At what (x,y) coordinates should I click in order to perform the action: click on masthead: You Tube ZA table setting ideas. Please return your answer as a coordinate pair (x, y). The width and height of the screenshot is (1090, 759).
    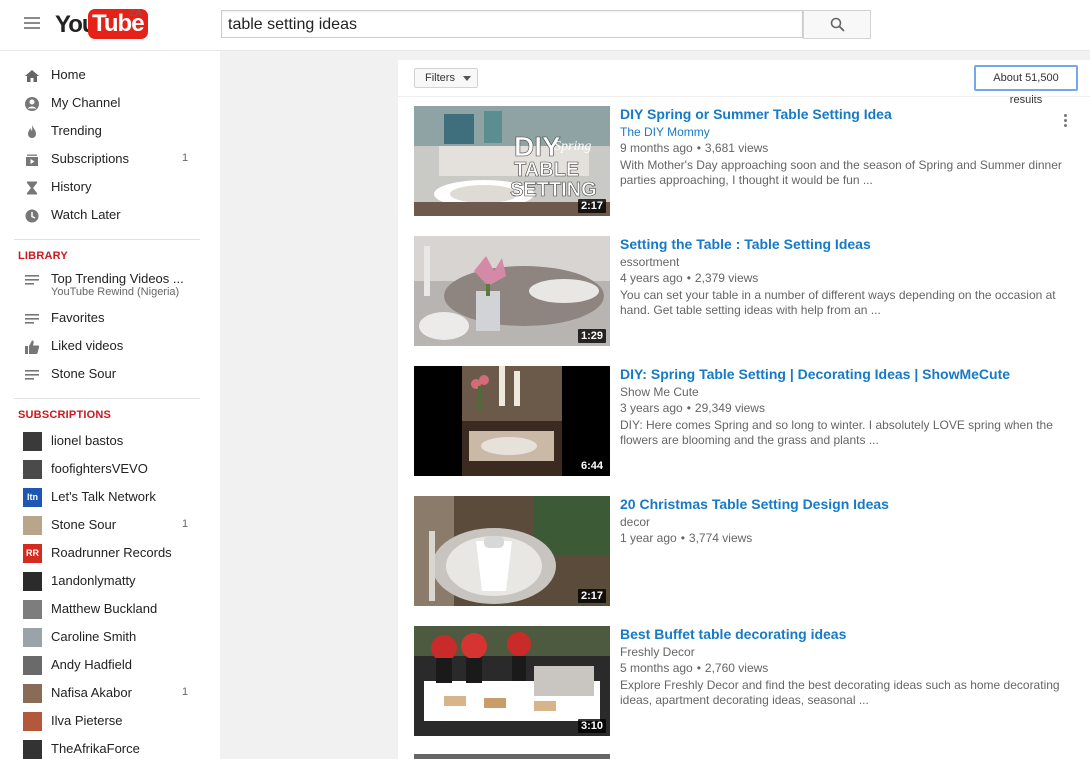
    Looking at the image, I should click on (545, 25).